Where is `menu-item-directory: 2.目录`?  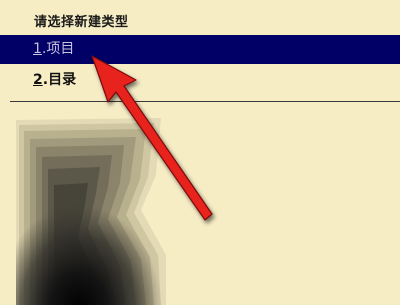
menu-item-directory: 2.目录 is located at coordinates (200, 80).